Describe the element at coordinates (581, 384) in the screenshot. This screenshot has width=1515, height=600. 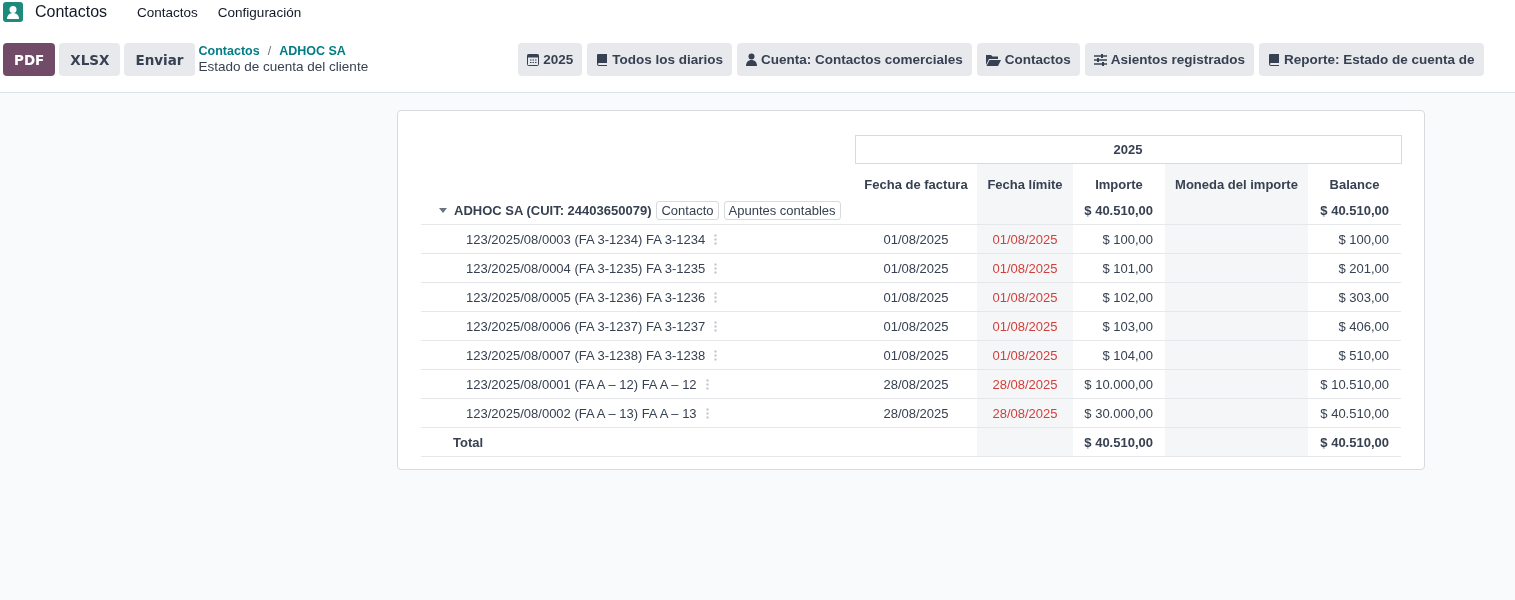
I see `entry-name: 123/2025/08/0001 (FA A – 12) FA A – 12` at that location.